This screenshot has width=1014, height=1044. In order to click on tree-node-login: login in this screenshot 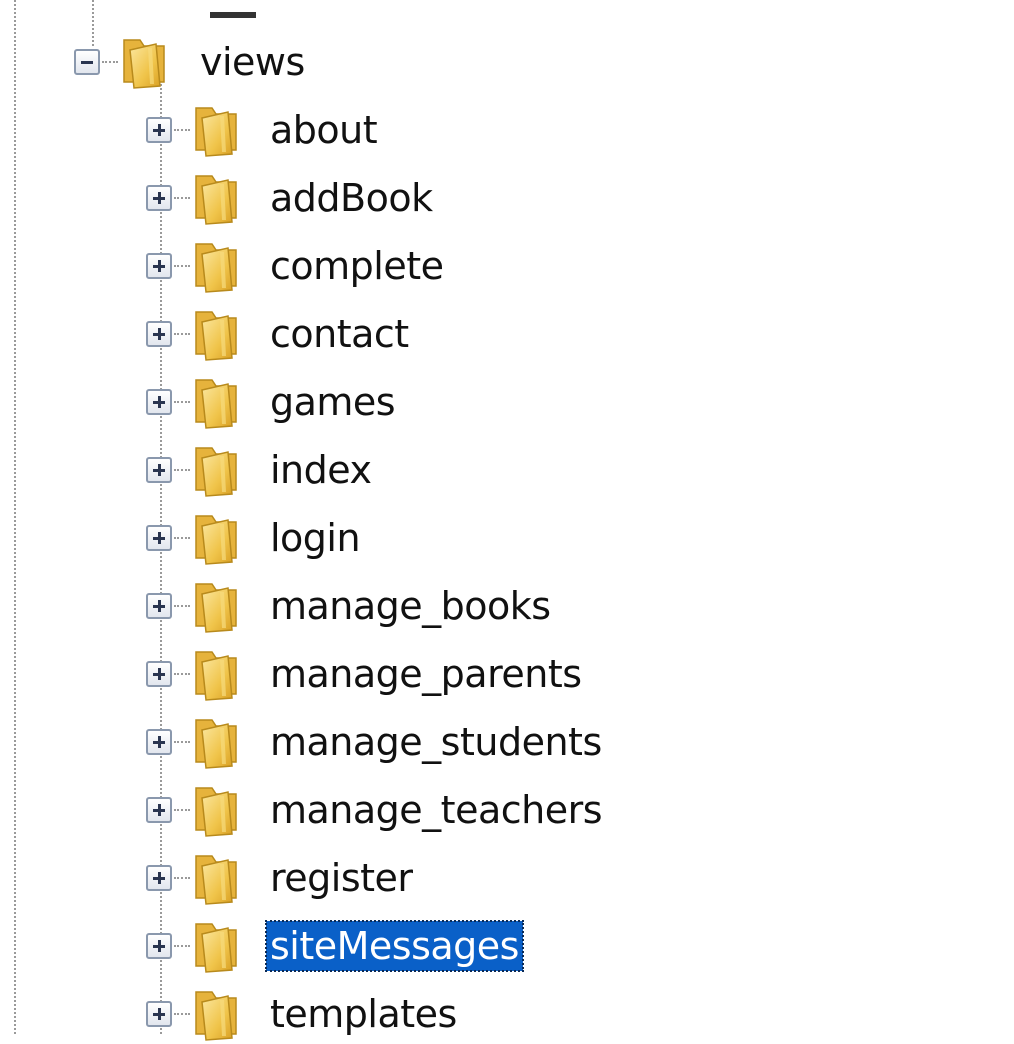, I will do `click(255, 538)`.